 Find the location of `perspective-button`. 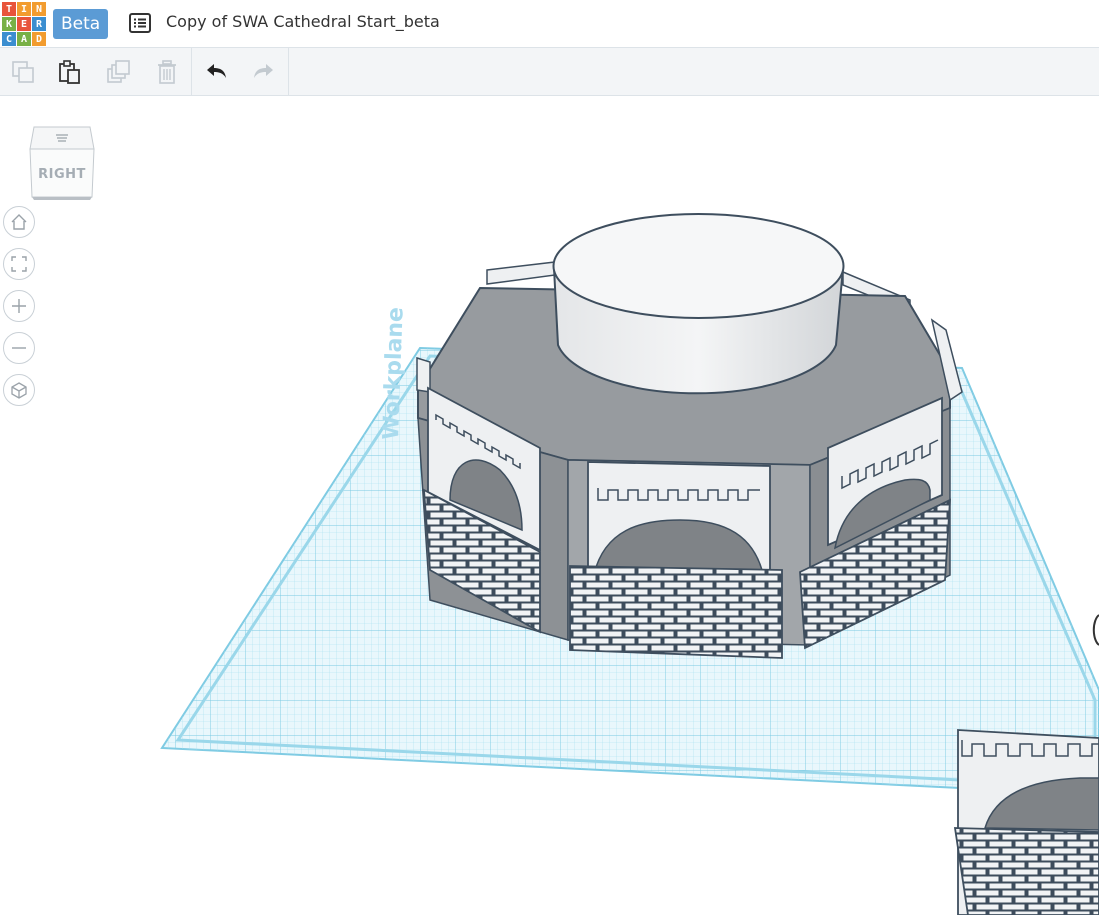

perspective-button is located at coordinates (19, 390).